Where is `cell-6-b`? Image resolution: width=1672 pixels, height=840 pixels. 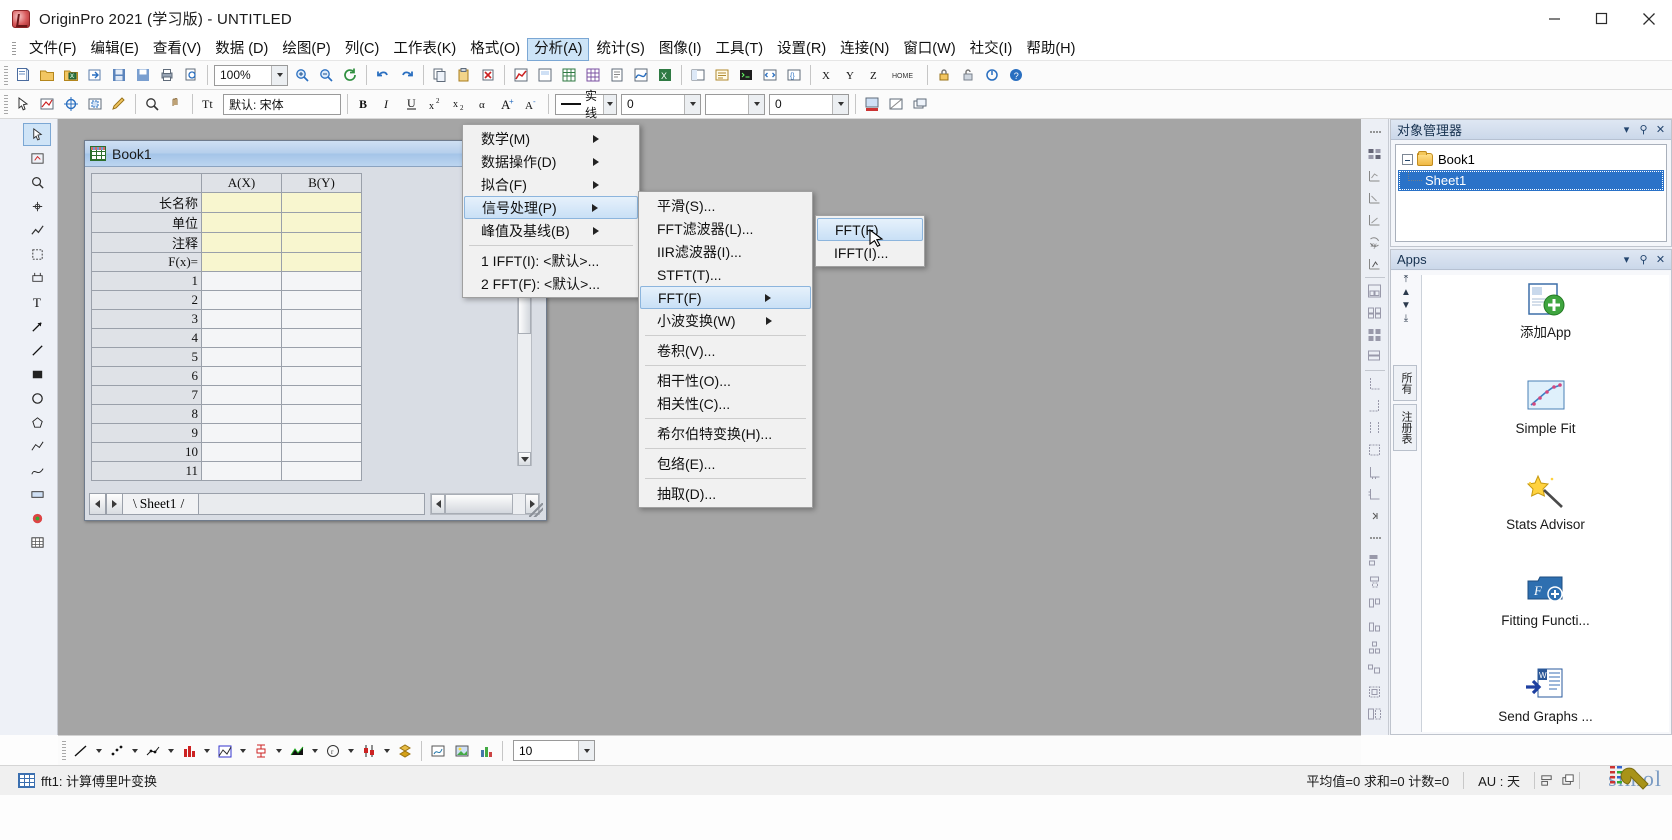 cell-6-b is located at coordinates (321, 376).